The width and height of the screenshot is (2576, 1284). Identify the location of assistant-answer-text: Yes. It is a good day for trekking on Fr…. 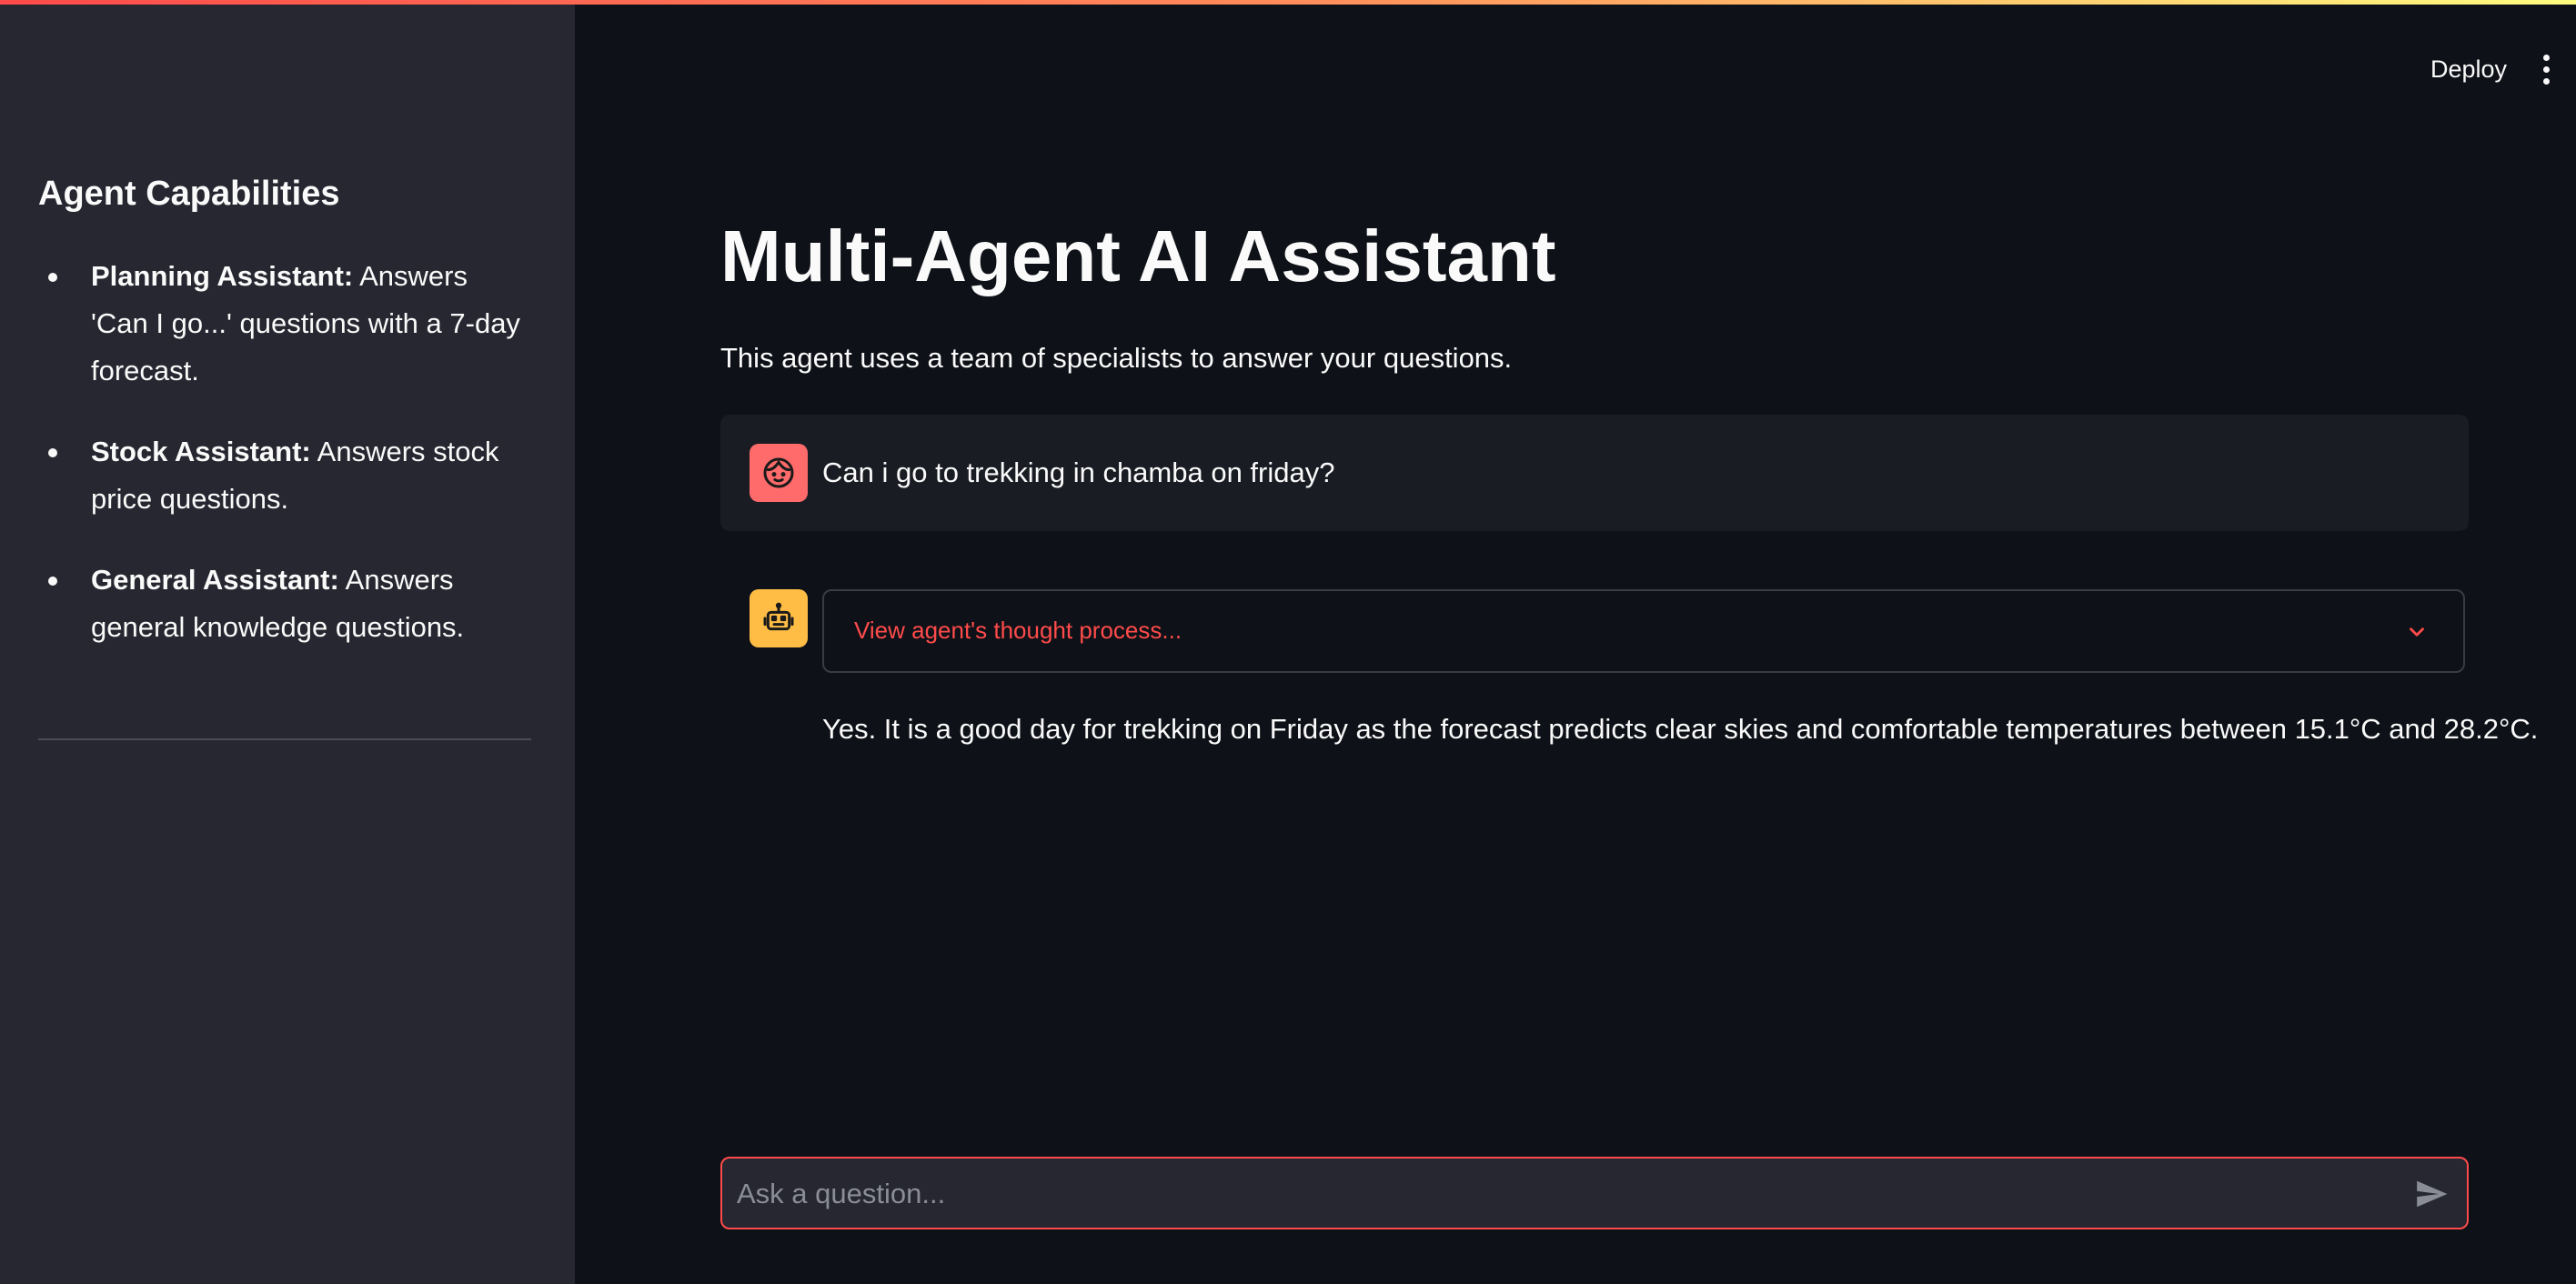
(1680, 729).